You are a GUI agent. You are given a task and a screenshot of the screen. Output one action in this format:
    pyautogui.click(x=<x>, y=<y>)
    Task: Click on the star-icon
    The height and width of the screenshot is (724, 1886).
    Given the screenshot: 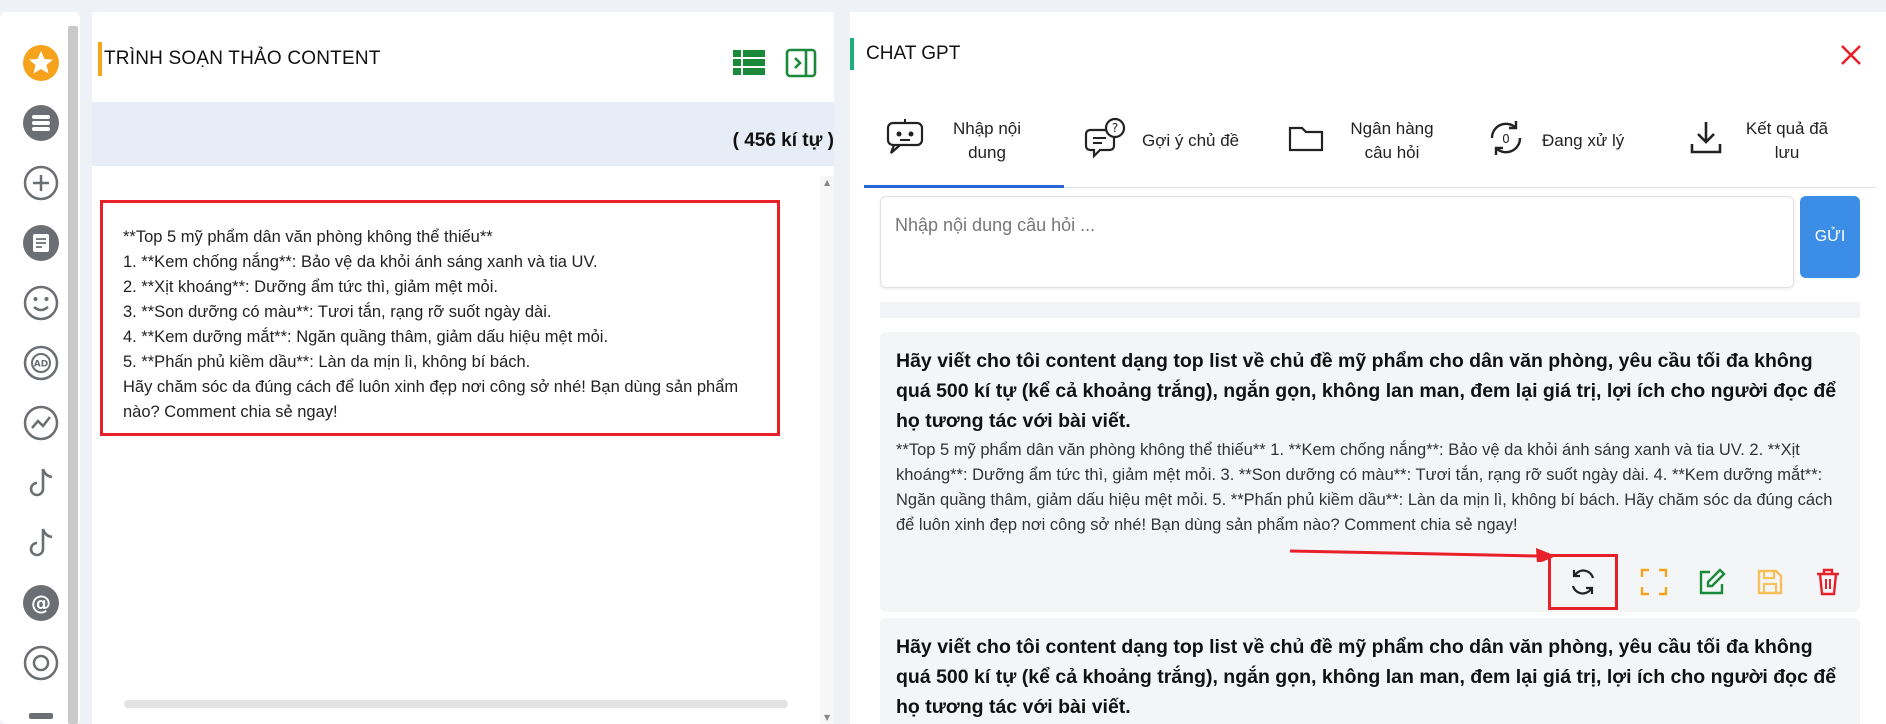 What is the action you would take?
    pyautogui.click(x=41, y=63)
    